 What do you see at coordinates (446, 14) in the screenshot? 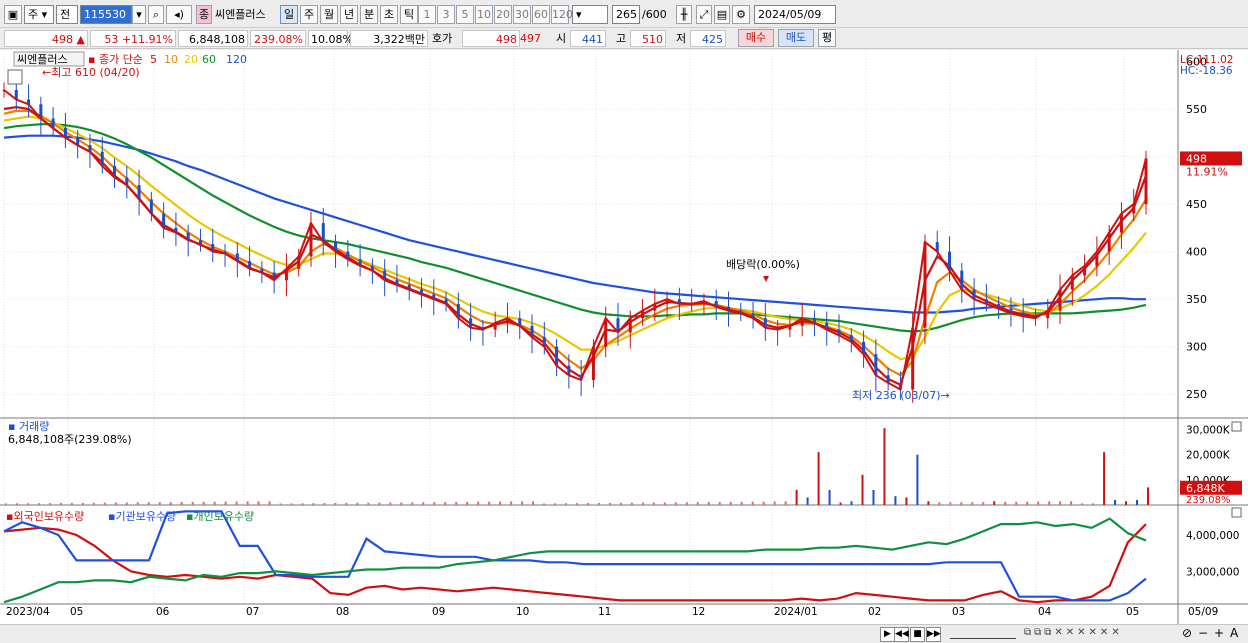
I see `interval-button-3: 3` at bounding box center [446, 14].